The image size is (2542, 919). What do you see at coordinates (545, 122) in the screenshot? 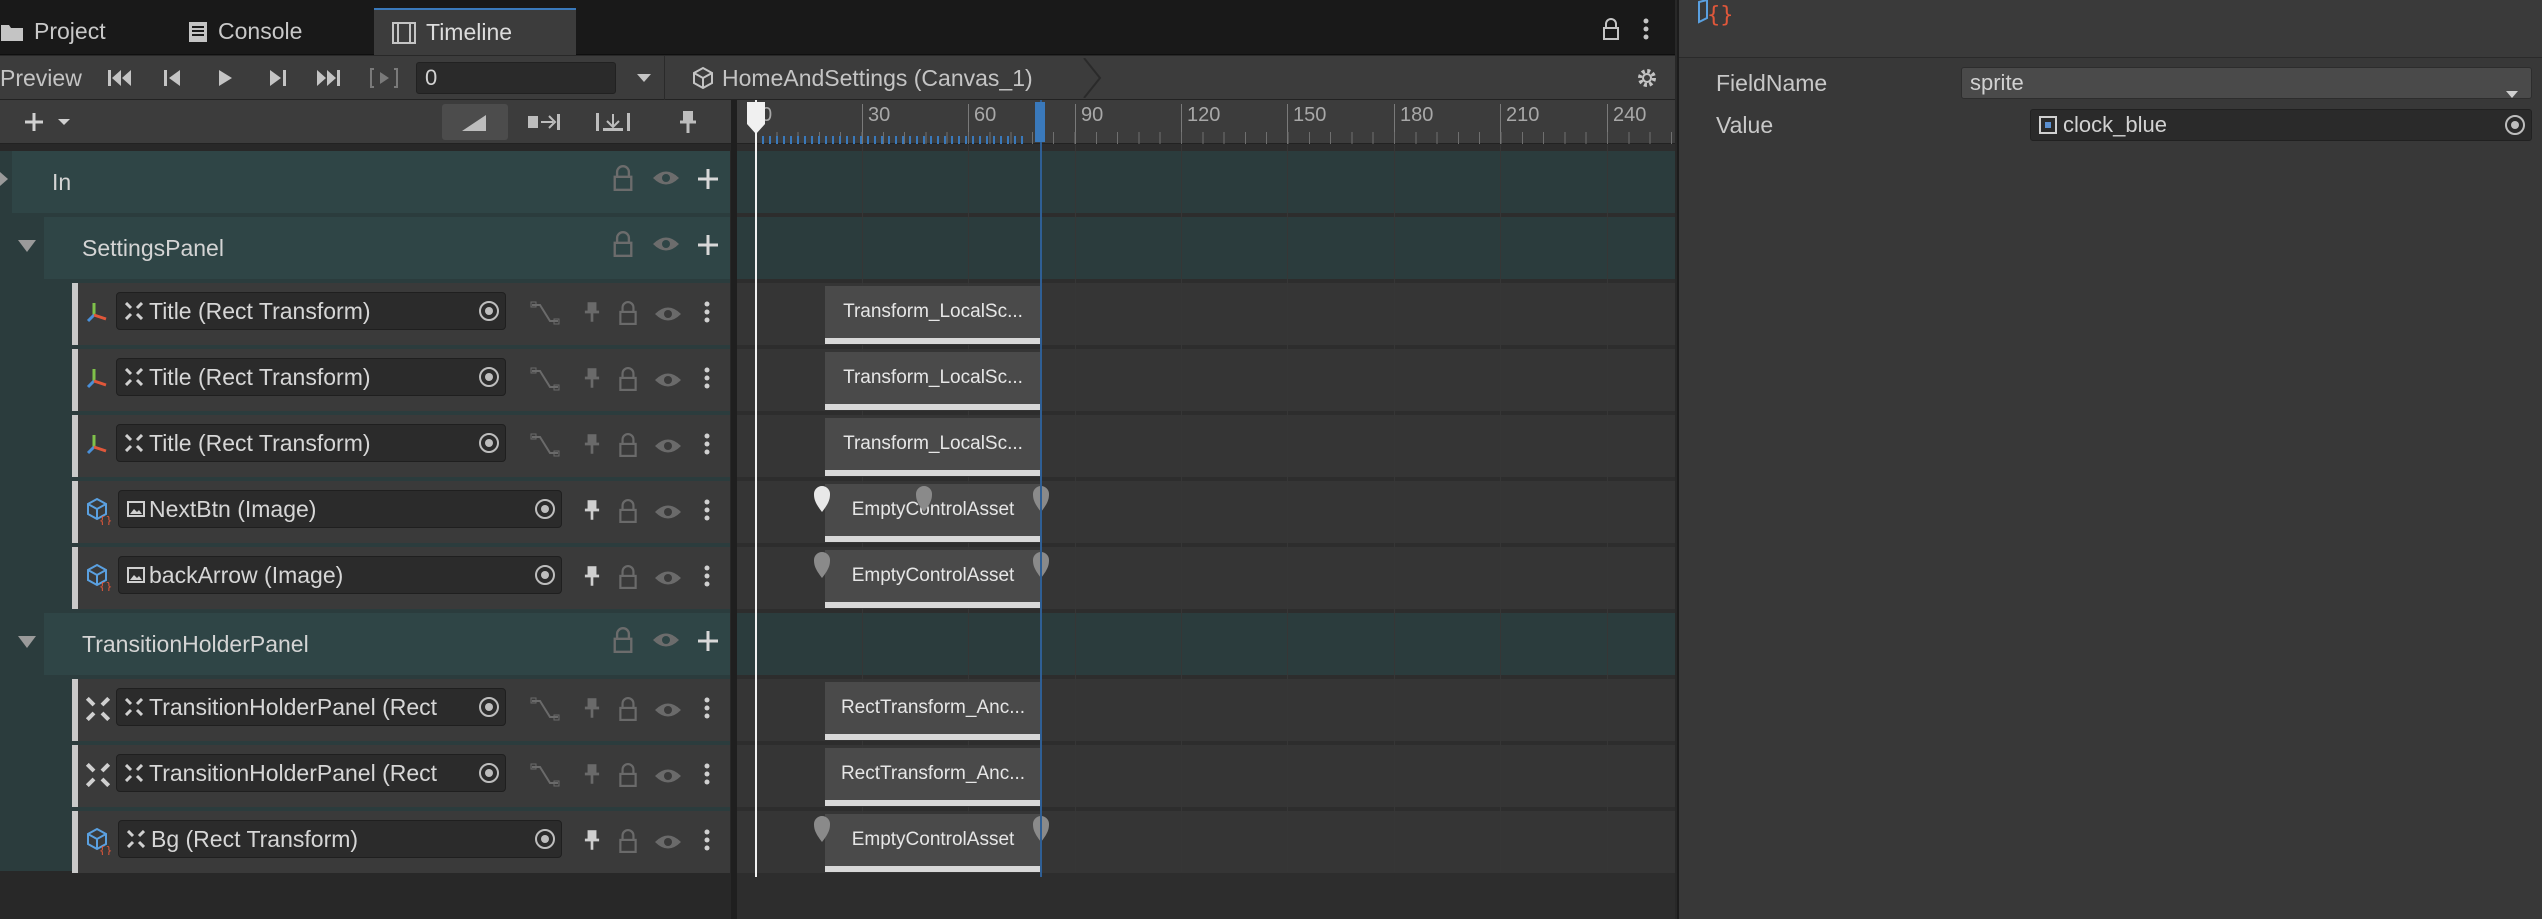
I see `mix-mode-icon` at bounding box center [545, 122].